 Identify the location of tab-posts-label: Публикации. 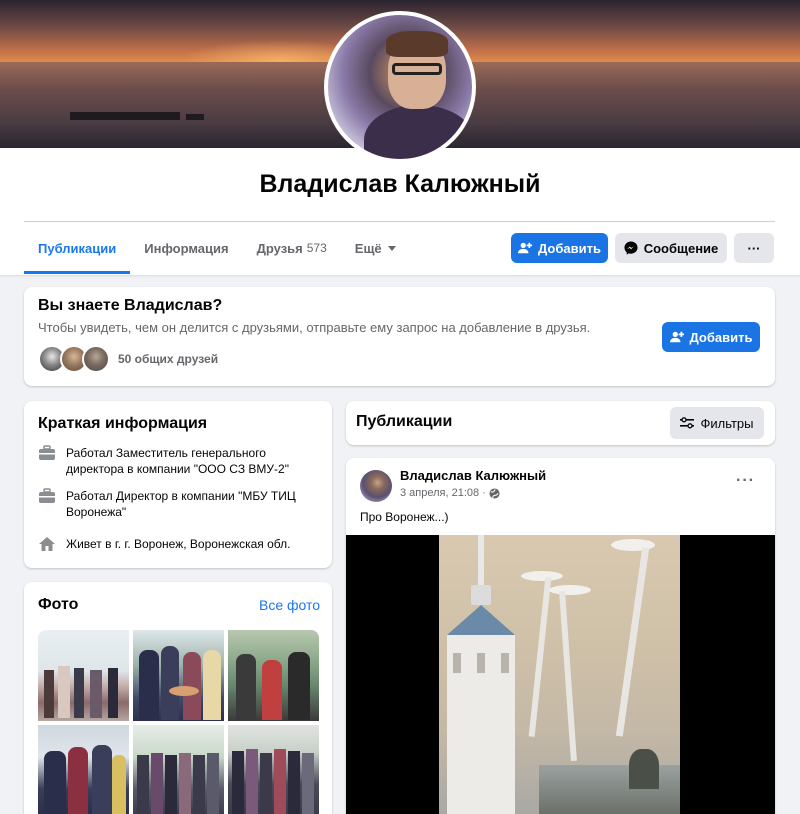
(77, 248).